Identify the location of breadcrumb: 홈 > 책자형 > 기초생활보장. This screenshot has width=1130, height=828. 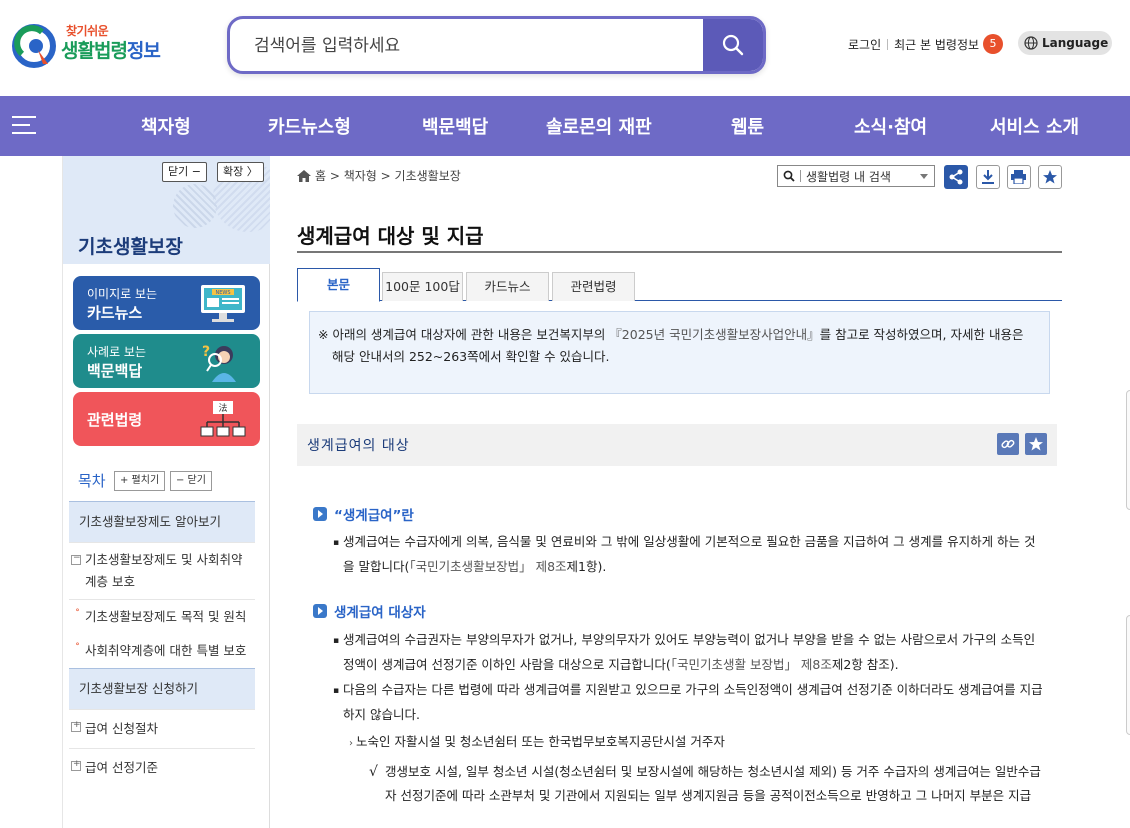
(379, 175).